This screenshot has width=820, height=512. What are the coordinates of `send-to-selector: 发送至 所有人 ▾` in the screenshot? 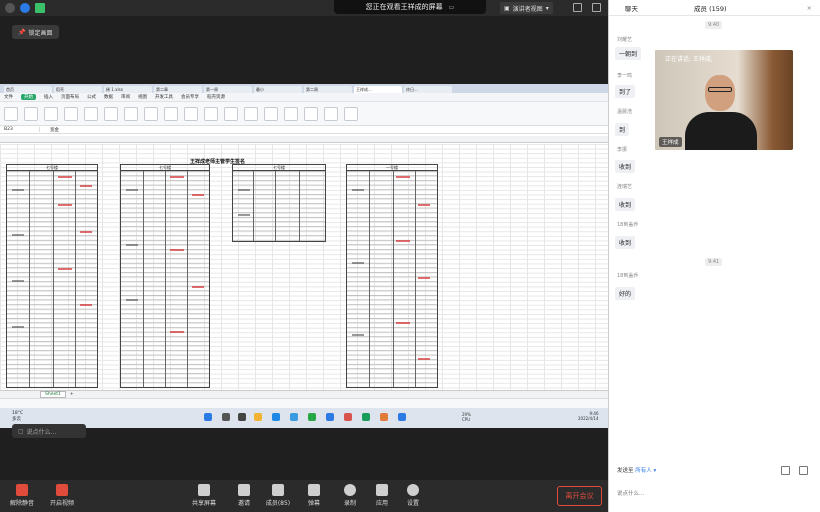 It's located at (636, 470).